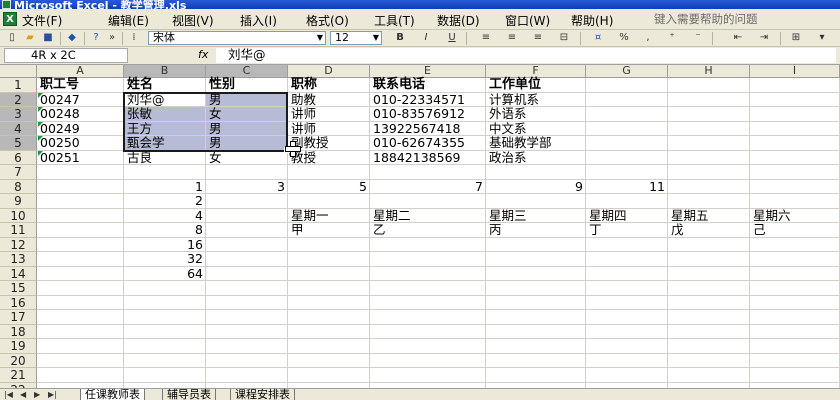 The width and height of the screenshot is (840, 400). Describe the element at coordinates (37, 394) in the screenshot. I see `next-sheet-icon: ▶` at that location.